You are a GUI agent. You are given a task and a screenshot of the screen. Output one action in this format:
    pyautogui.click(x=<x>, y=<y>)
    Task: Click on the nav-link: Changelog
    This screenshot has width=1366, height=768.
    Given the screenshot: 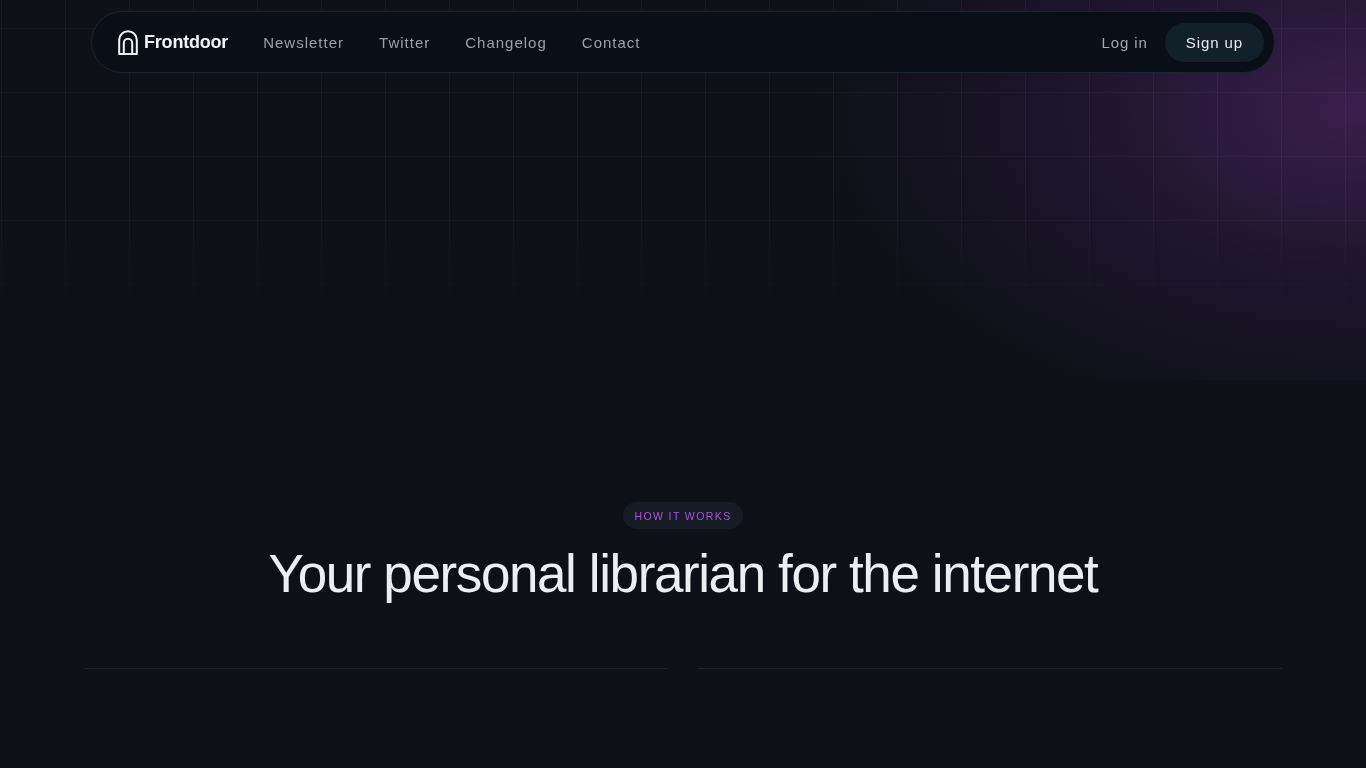 What is the action you would take?
    pyautogui.click(x=506, y=42)
    